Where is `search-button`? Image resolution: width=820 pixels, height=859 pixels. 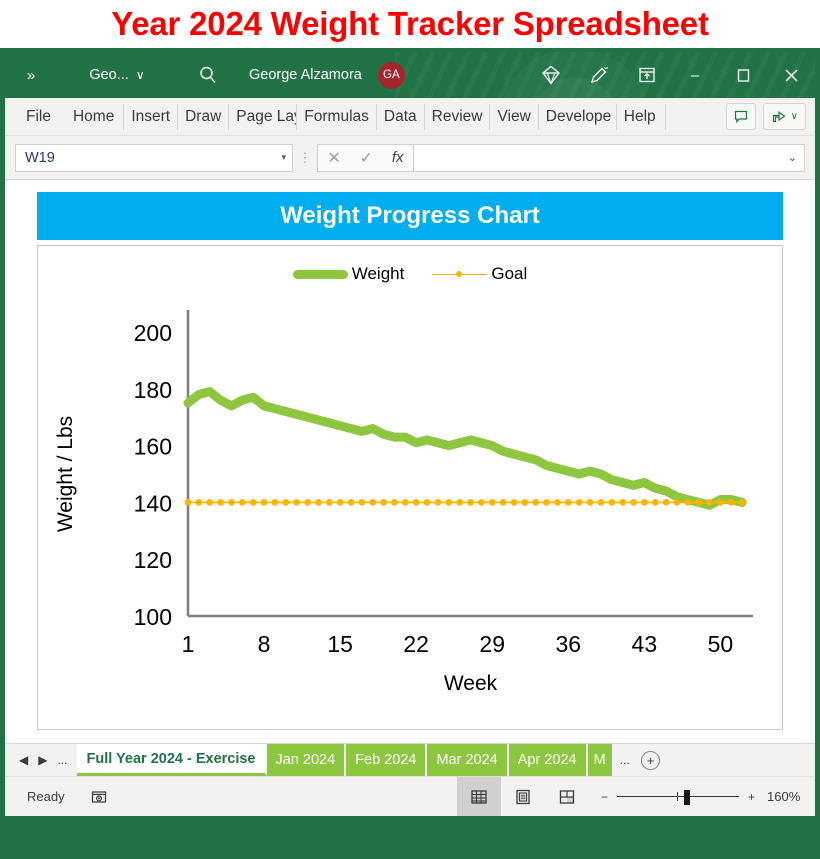 search-button is located at coordinates (208, 75).